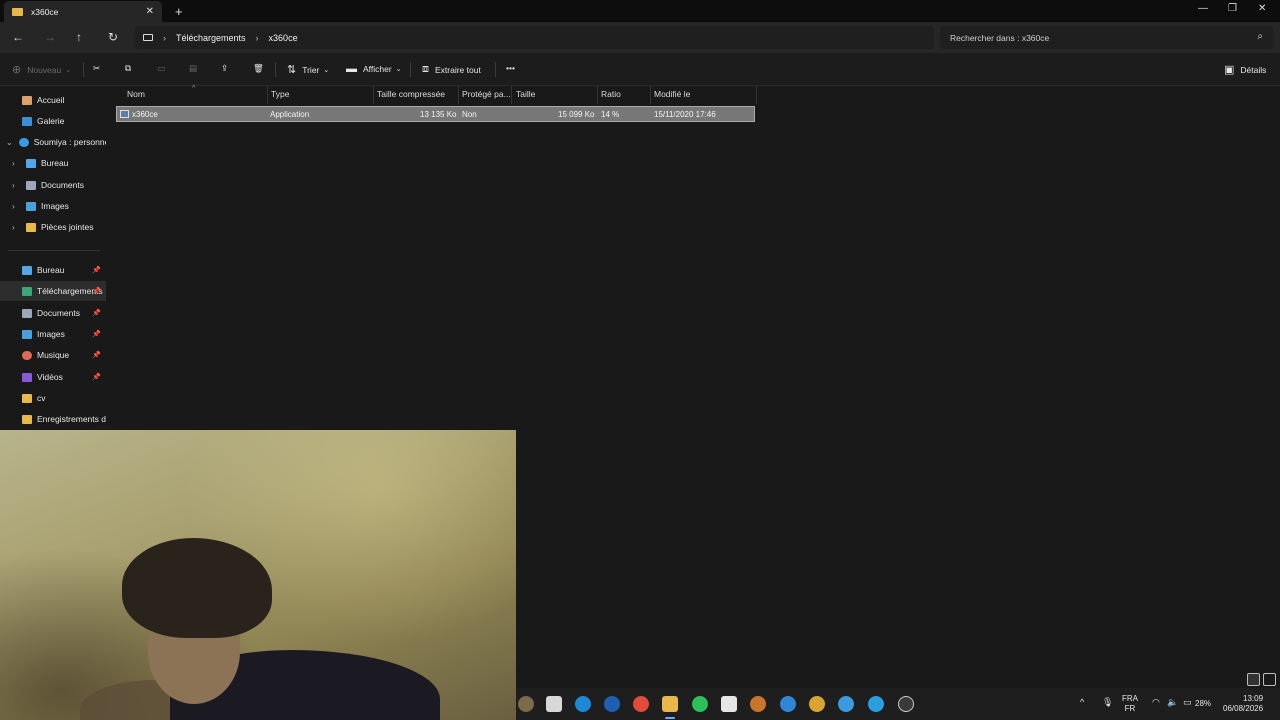 Image resolution: width=1280 pixels, height=720 pixels. I want to click on sidebar-item-musique: Musique 📌, so click(53, 355).